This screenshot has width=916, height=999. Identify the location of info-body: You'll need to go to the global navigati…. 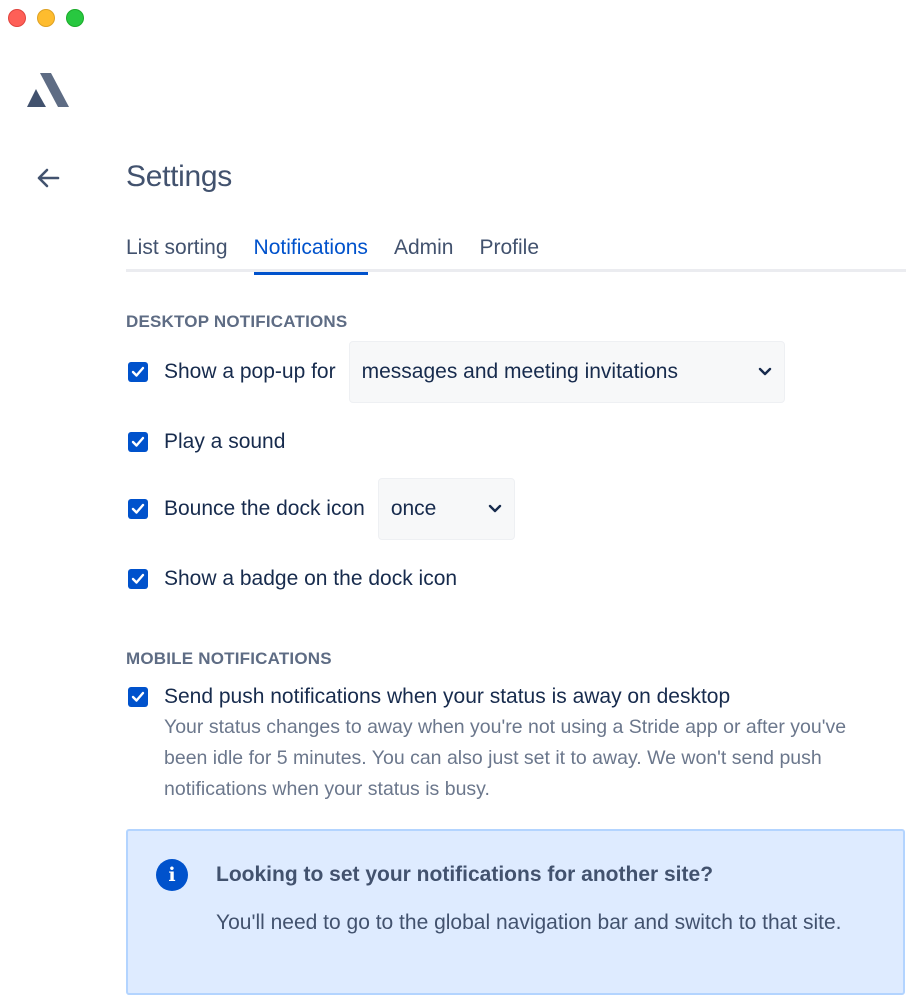
(529, 922).